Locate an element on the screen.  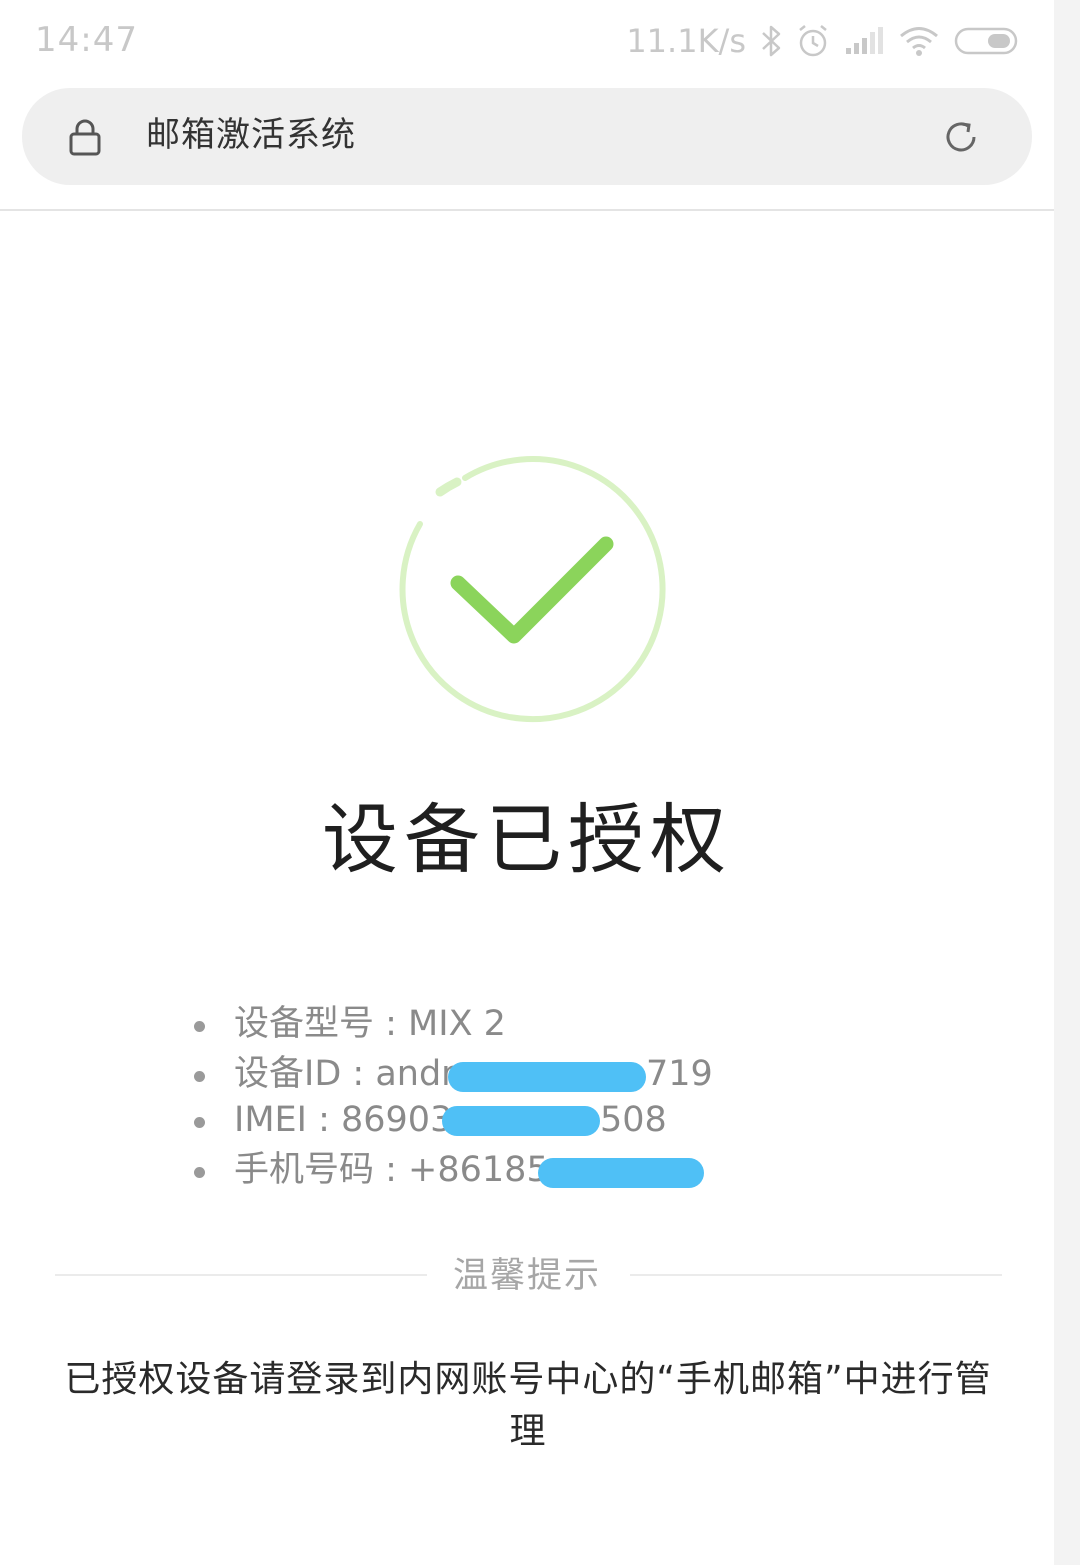
tips-body: 已授权设备请登录到内网账号中心的“手机邮箱”中进行管理 is located at coordinates (528, 1405).